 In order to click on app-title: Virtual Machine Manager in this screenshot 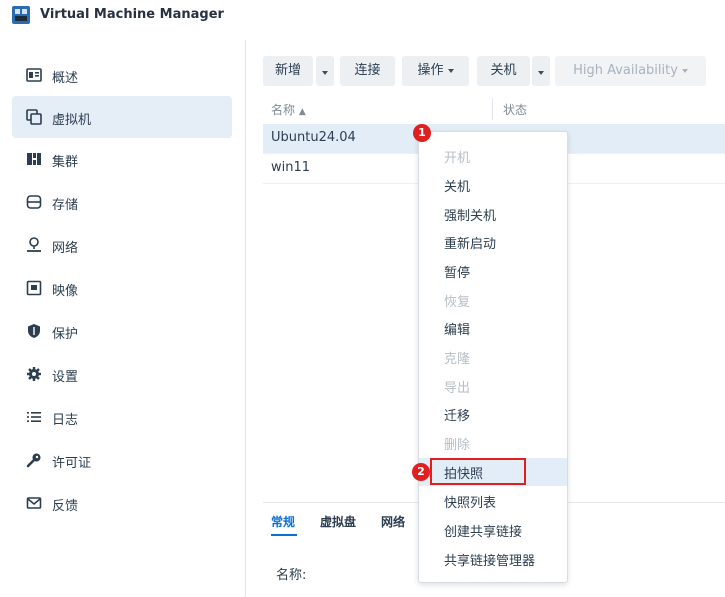, I will do `click(132, 14)`.